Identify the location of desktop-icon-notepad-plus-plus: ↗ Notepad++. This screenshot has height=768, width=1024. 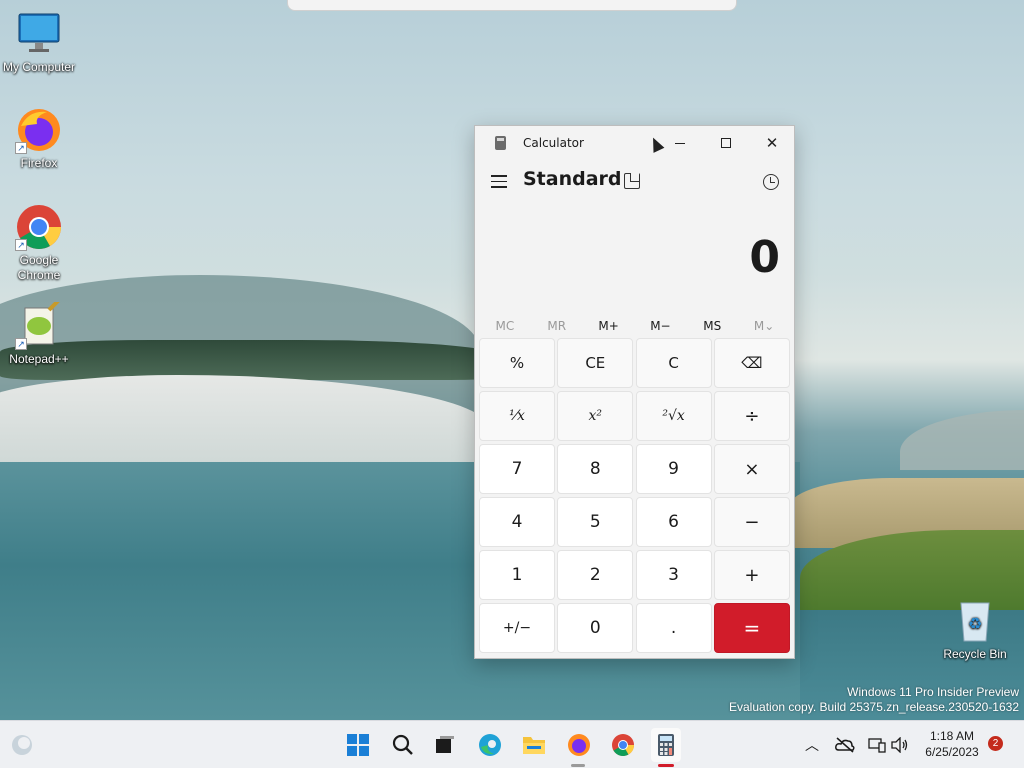
(39, 332).